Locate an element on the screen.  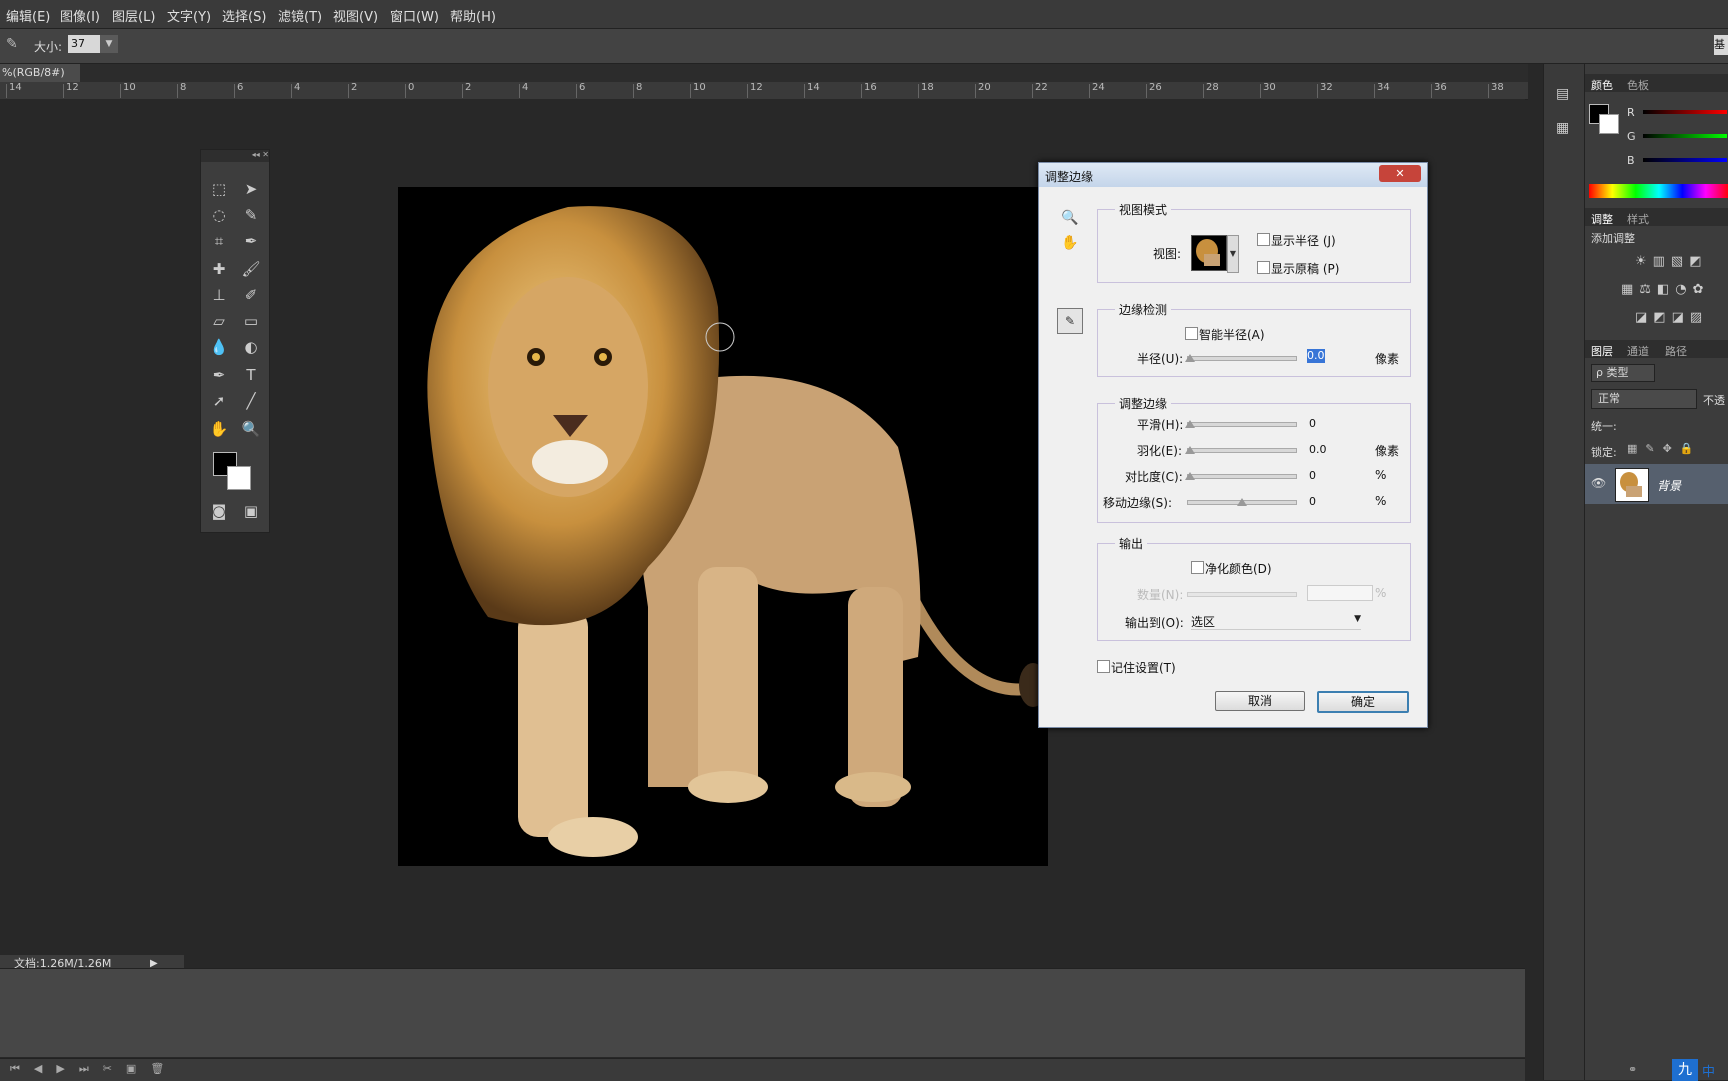
path-select-icon: ➚ is located at coordinates (219, 401).